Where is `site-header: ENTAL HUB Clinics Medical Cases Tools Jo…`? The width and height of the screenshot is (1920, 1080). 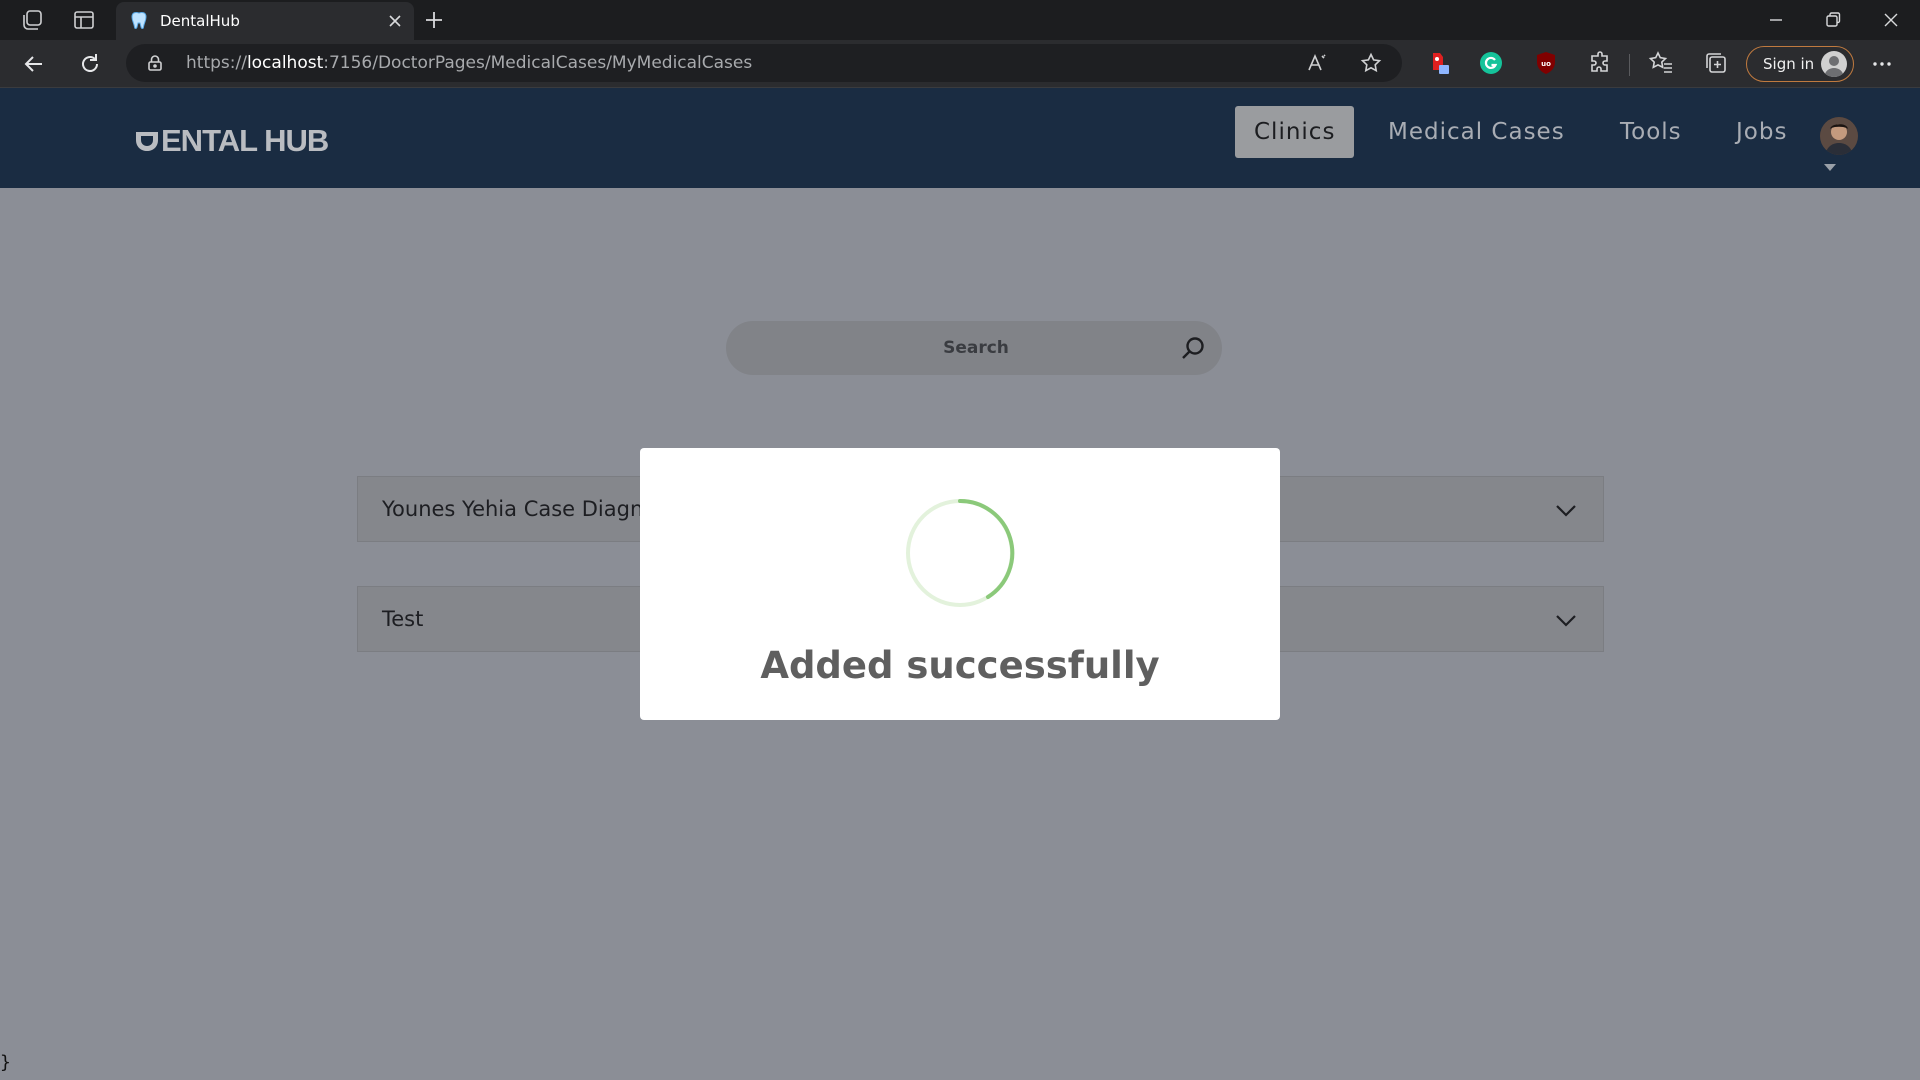 site-header: ENTAL HUB Clinics Medical Cases Tools Jo… is located at coordinates (960, 138).